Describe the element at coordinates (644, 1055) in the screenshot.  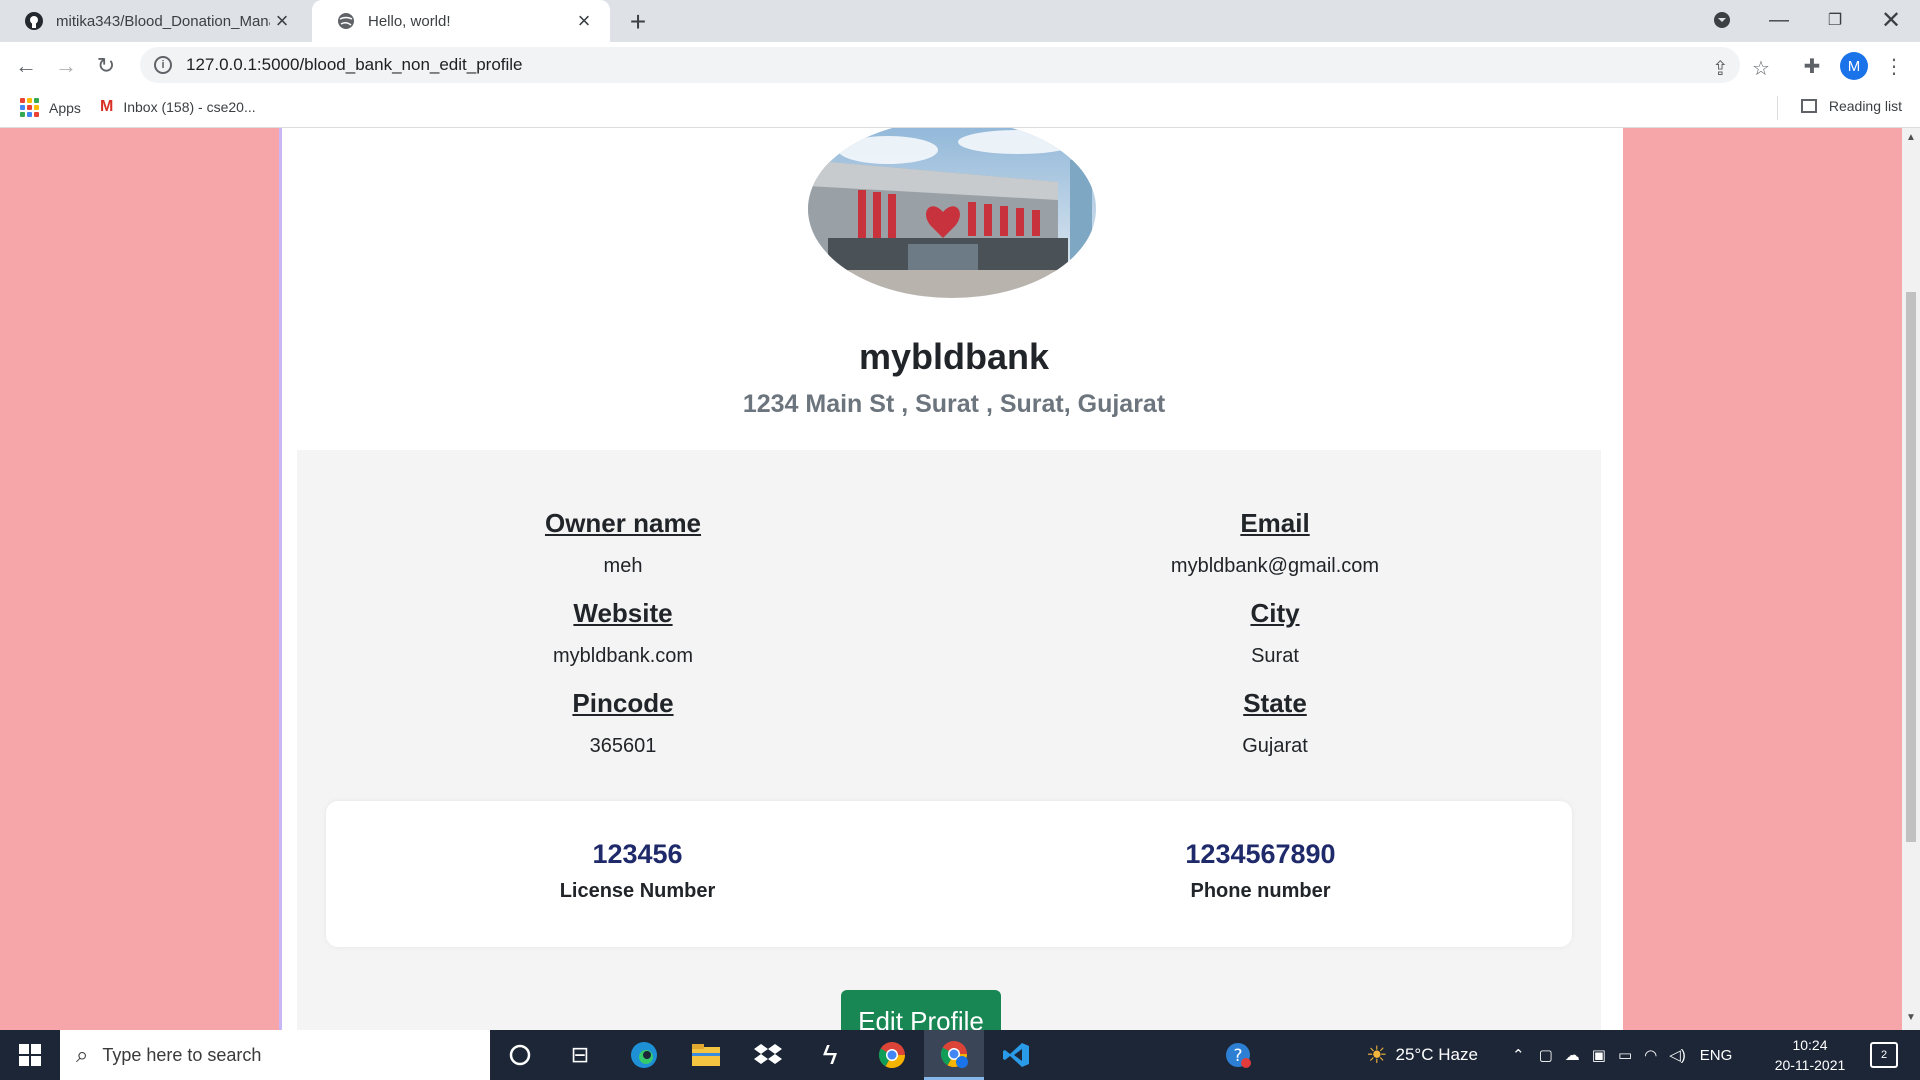
I see `edge-icon` at that location.